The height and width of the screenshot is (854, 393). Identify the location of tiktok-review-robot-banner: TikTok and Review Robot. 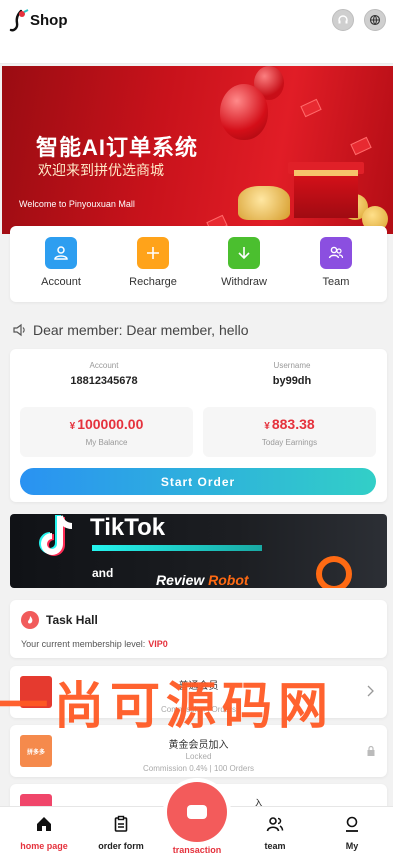
(198, 551).